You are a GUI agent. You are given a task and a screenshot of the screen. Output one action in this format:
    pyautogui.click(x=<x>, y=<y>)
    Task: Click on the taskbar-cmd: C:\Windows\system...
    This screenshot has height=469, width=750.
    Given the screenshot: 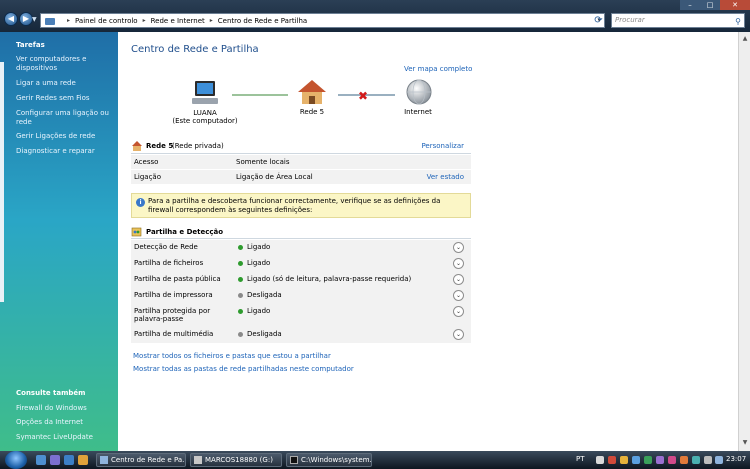 What is the action you would take?
    pyautogui.click(x=329, y=460)
    